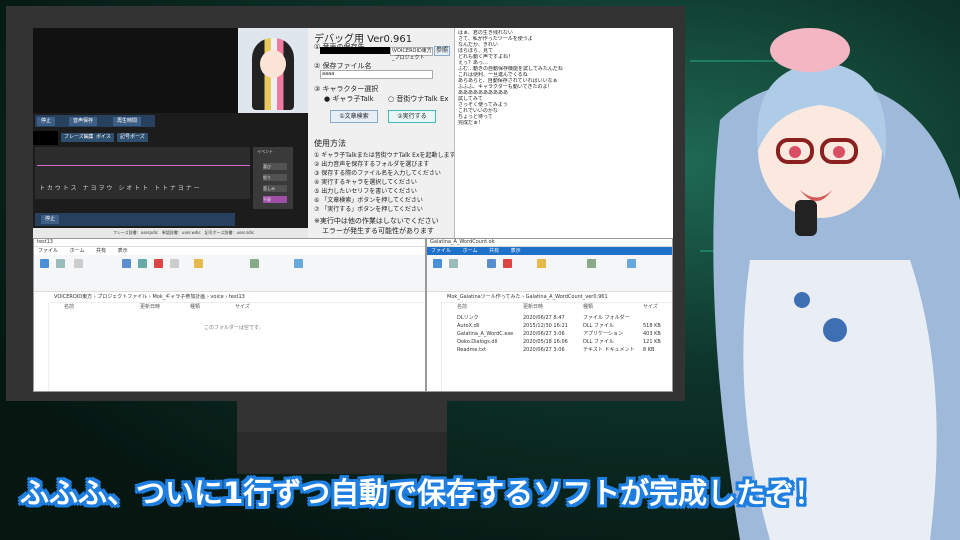  What do you see at coordinates (411, 54) in the screenshot?
I see `output-path-field: \VOICEROID東方_プロジェクト` at bounding box center [411, 54].